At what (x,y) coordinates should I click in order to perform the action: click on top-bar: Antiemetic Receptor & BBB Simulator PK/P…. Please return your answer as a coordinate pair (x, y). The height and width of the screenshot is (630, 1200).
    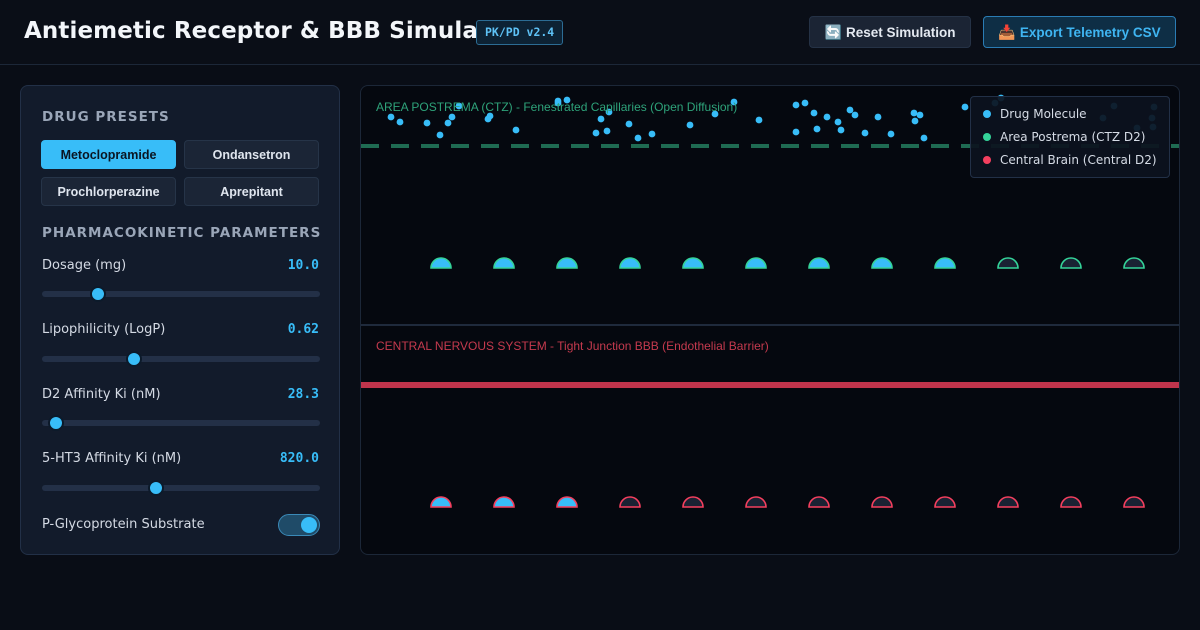
    Looking at the image, I should click on (600, 32).